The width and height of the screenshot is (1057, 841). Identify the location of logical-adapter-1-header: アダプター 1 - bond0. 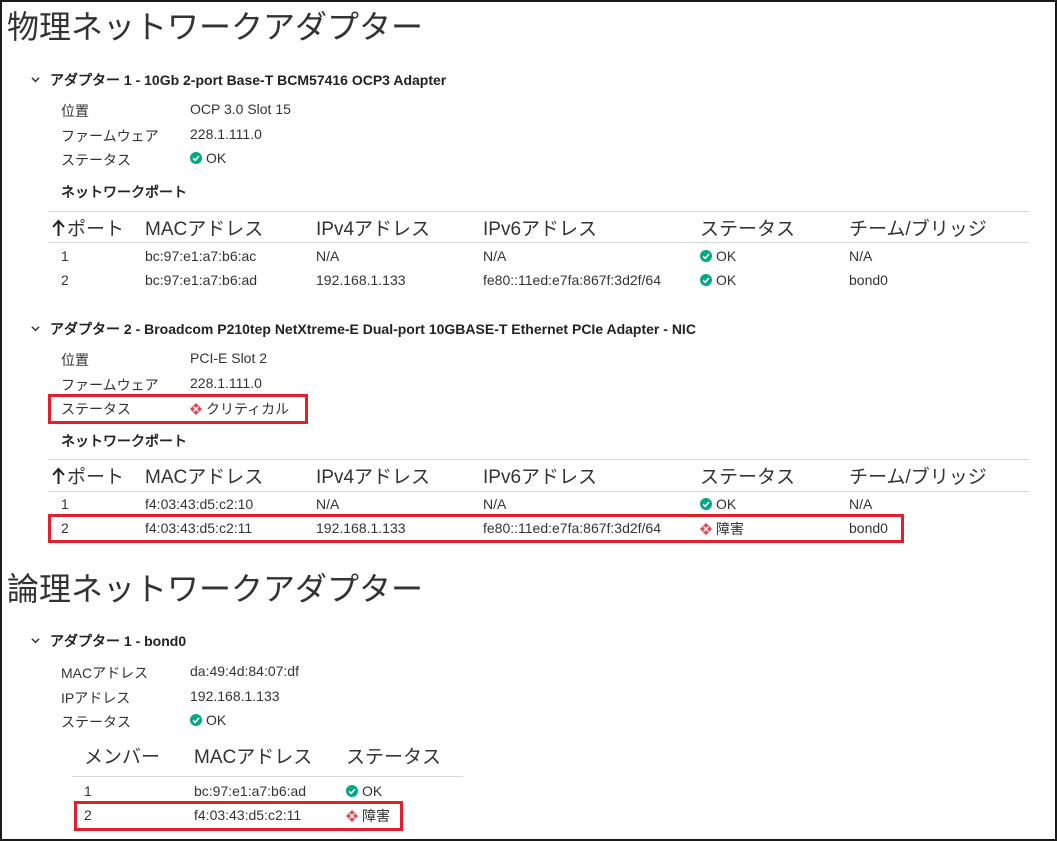
(108, 641).